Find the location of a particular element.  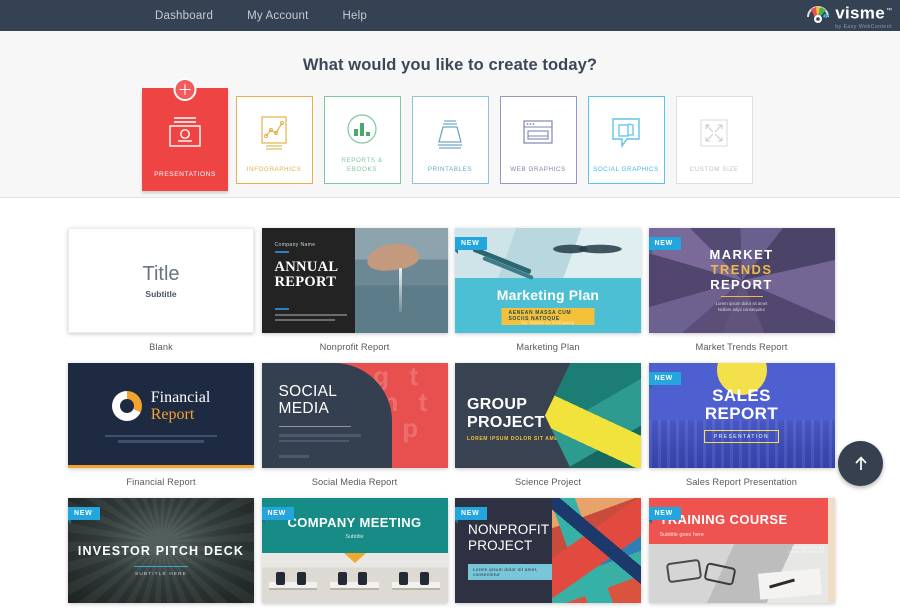

bar-chart-circle-icon is located at coordinates (362, 127).